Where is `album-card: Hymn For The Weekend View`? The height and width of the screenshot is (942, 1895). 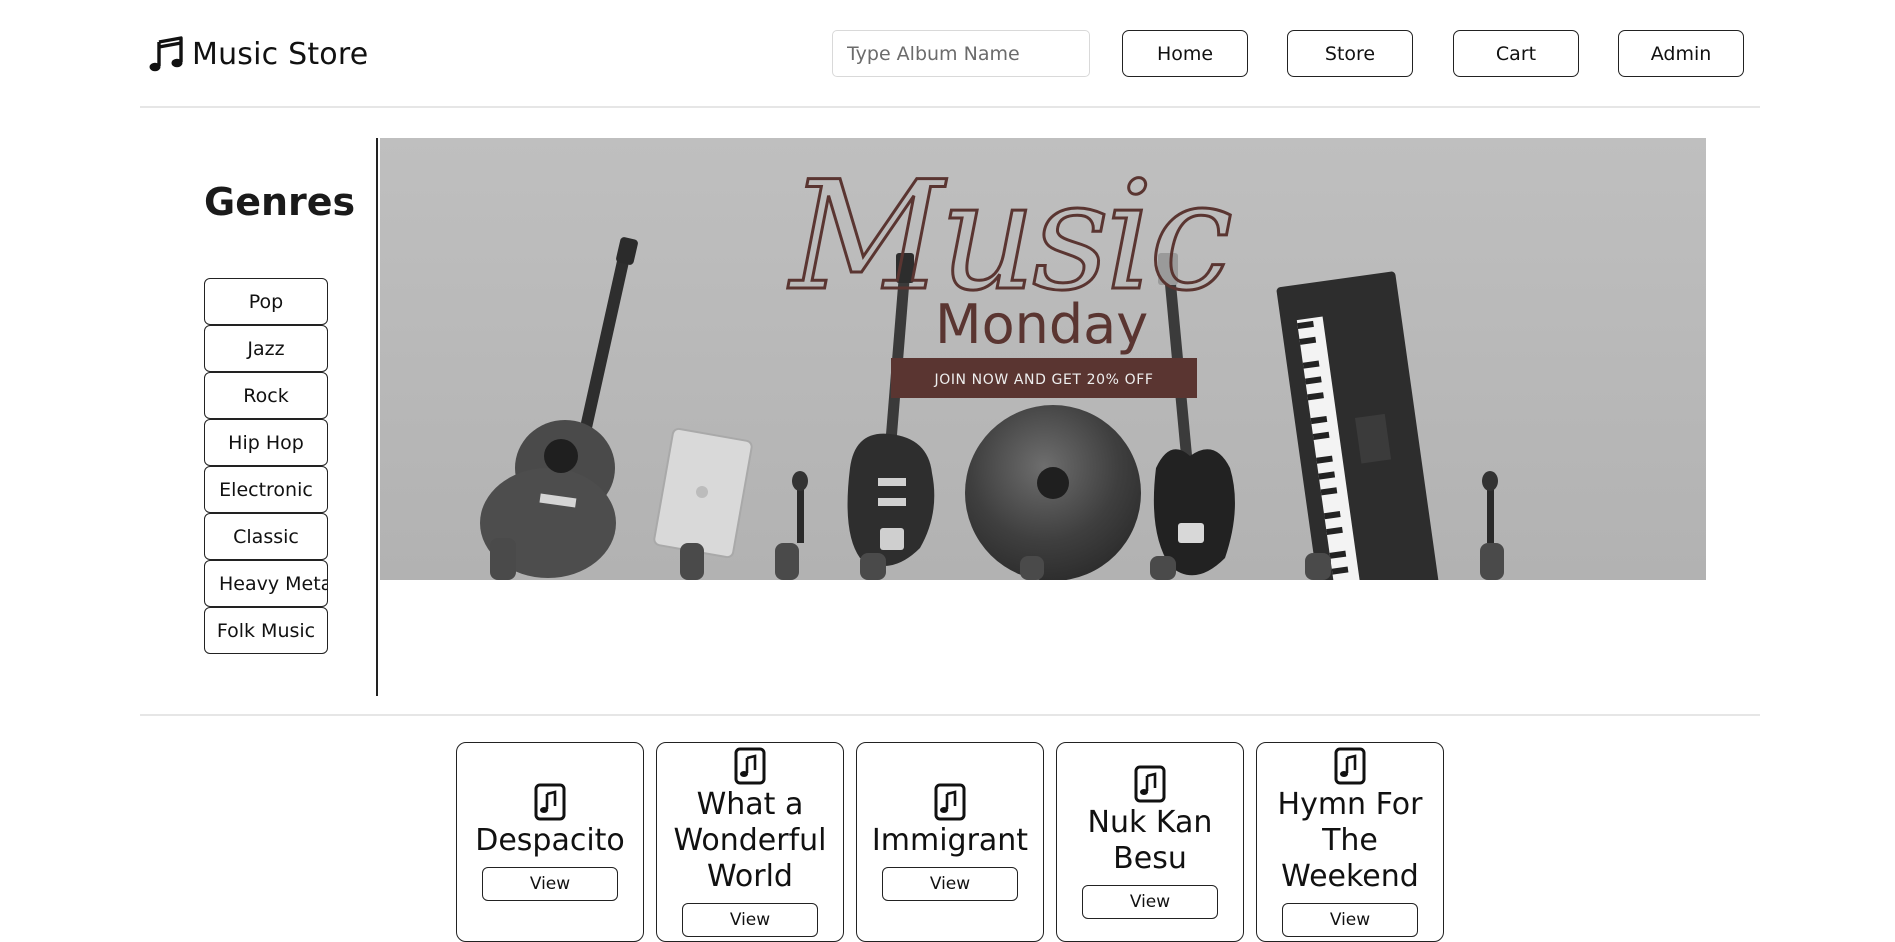 album-card: Hymn For The Weekend View is located at coordinates (1350, 842).